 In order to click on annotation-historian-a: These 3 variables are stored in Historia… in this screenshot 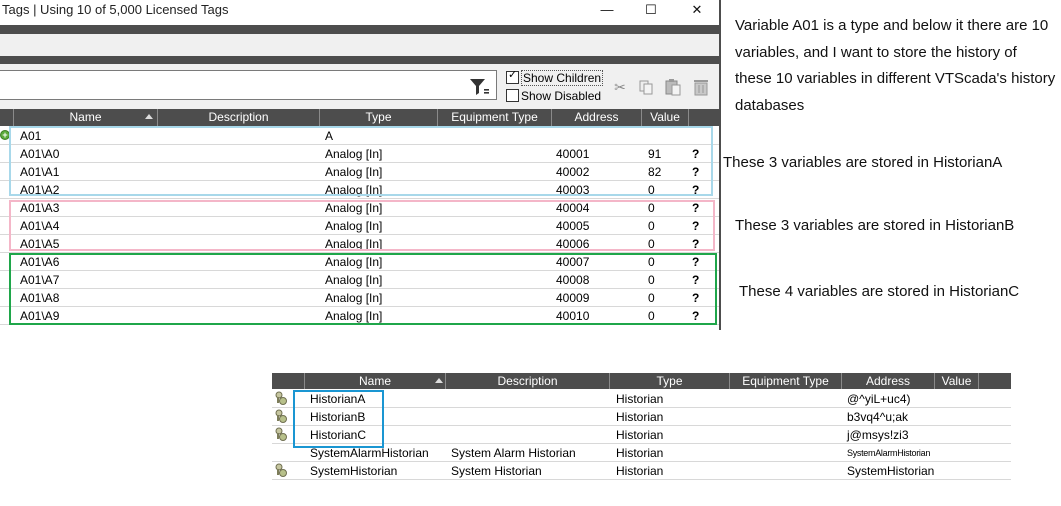, I will do `click(863, 162)`.